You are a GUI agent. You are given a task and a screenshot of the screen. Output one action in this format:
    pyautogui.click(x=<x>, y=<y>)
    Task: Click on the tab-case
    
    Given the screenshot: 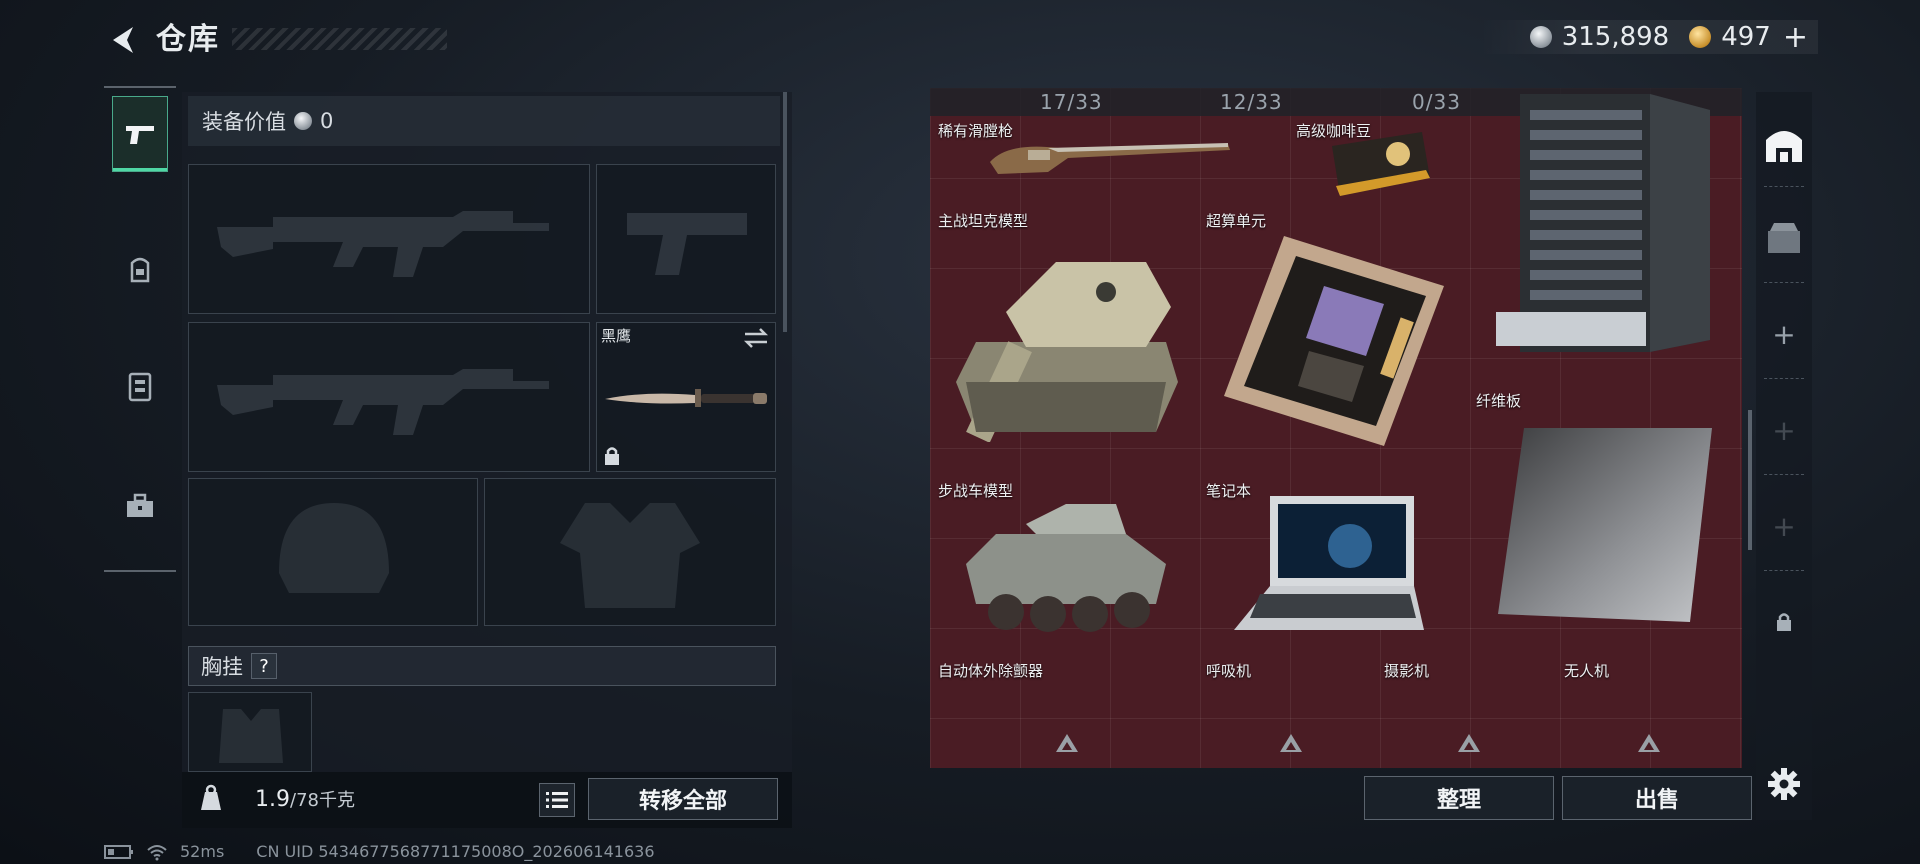 What is the action you would take?
    pyautogui.click(x=140, y=506)
    